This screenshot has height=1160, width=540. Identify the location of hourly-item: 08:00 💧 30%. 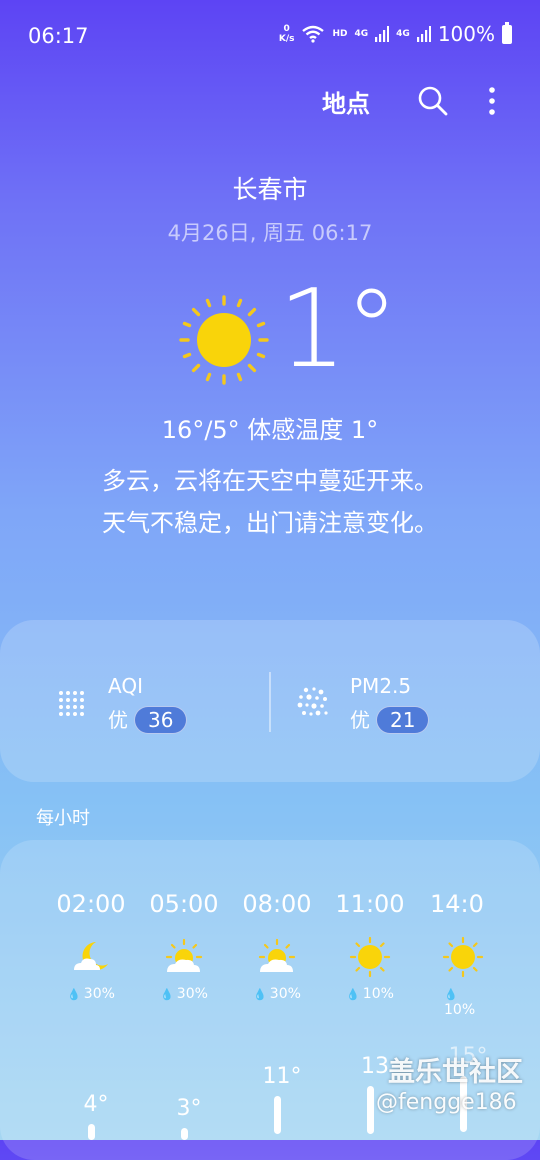
(277, 946).